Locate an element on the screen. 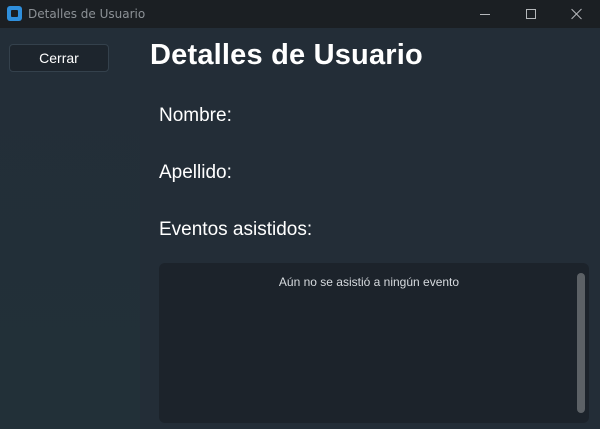 This screenshot has width=600, height=429. nombre-label: Nombre: is located at coordinates (195, 115).